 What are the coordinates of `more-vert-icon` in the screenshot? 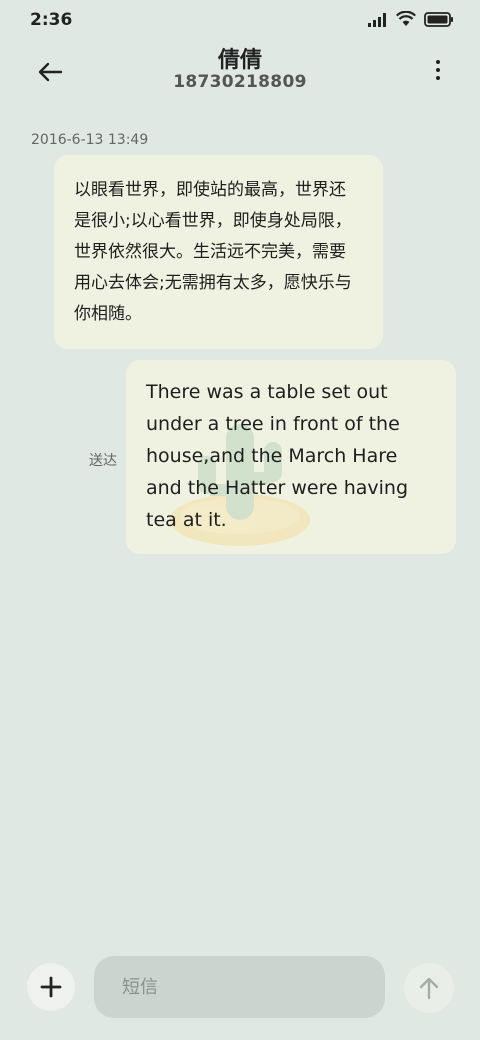 It's located at (438, 62).